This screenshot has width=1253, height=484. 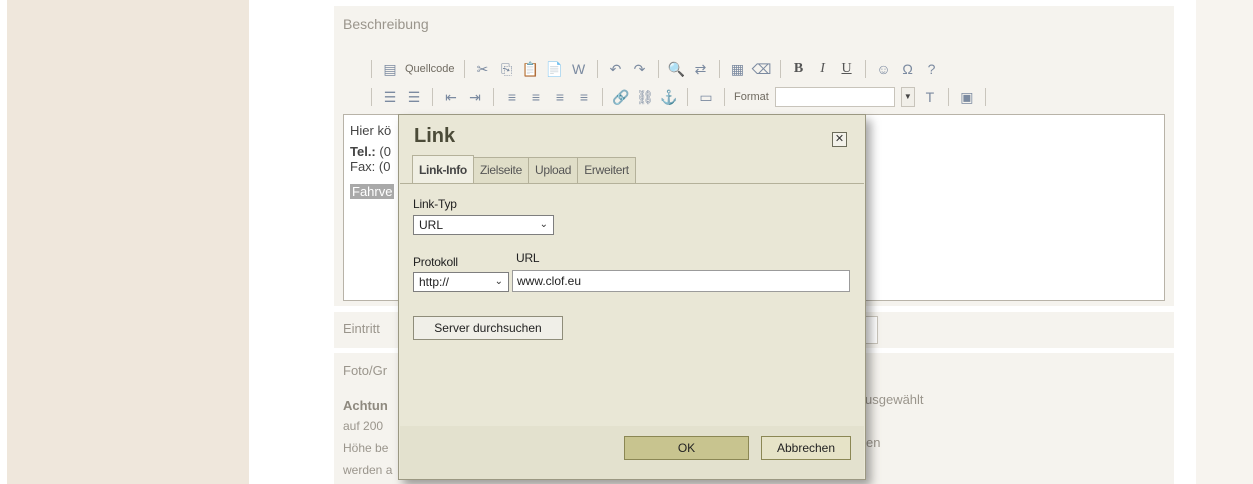 What do you see at coordinates (488, 328) in the screenshot?
I see `browse-server-button: Server durchsuchen` at bounding box center [488, 328].